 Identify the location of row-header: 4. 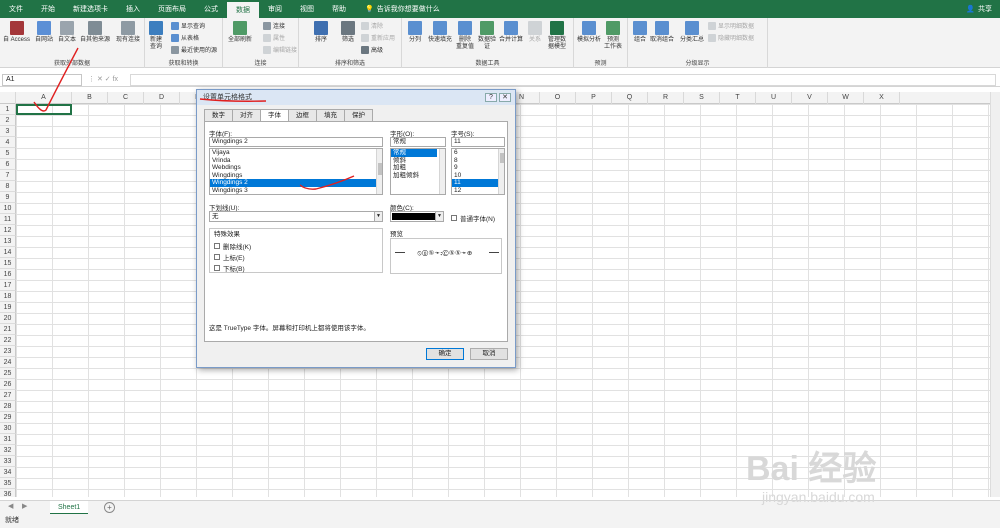
(8, 142).